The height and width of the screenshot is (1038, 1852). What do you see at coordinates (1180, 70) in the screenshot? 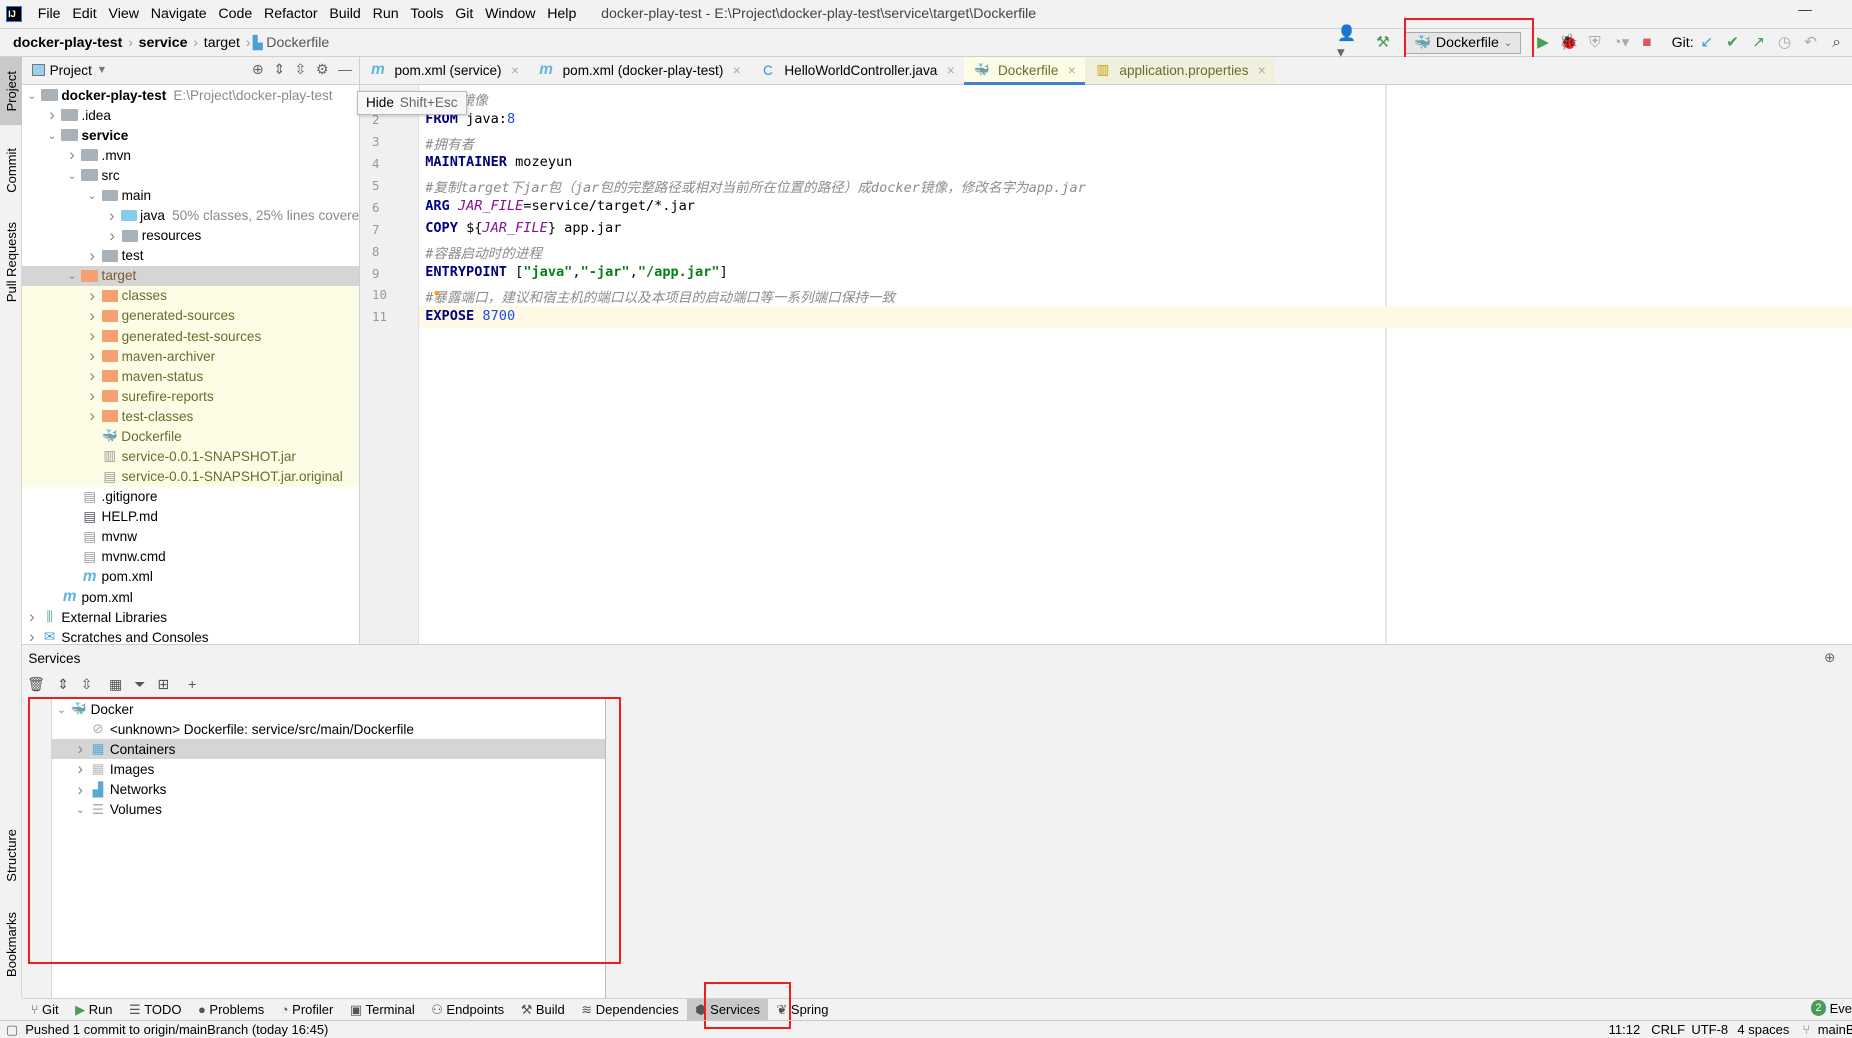
I see `editor-tab: ▥ application.properties ×` at bounding box center [1180, 70].